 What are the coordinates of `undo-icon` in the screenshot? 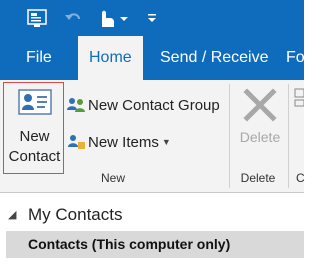 It's located at (74, 18).